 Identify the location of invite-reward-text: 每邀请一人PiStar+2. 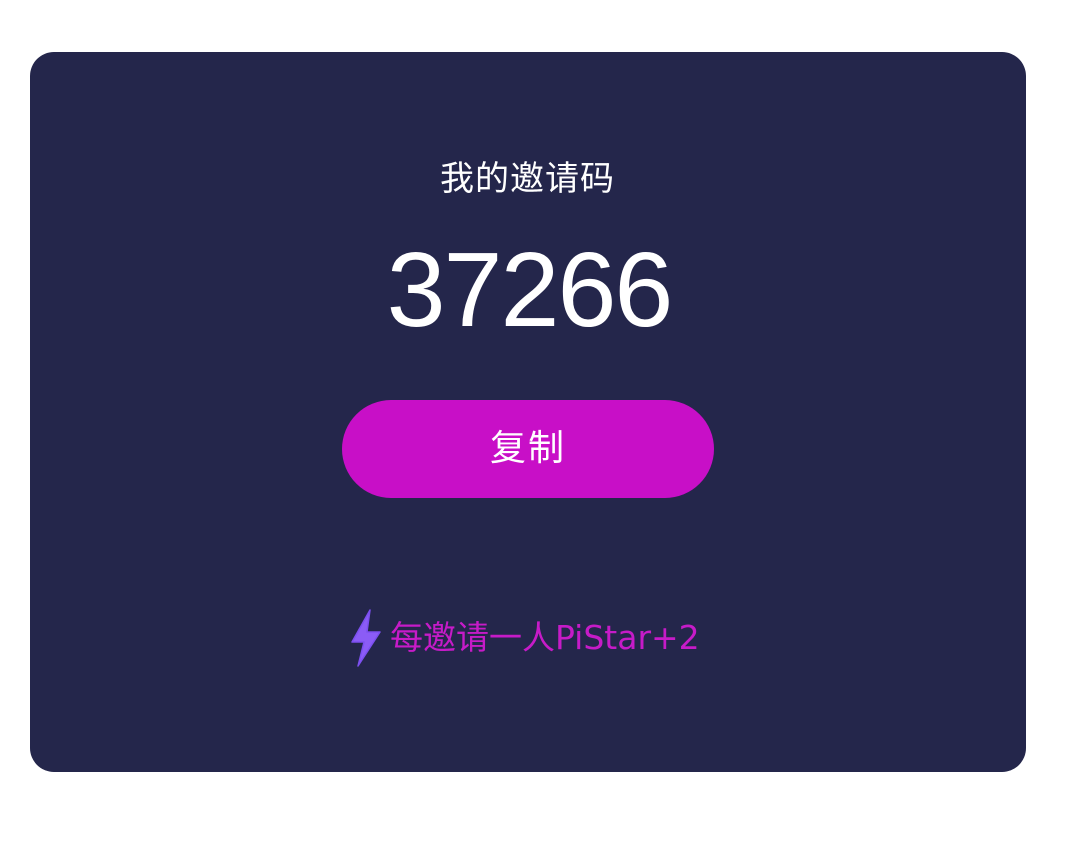
(545, 637).